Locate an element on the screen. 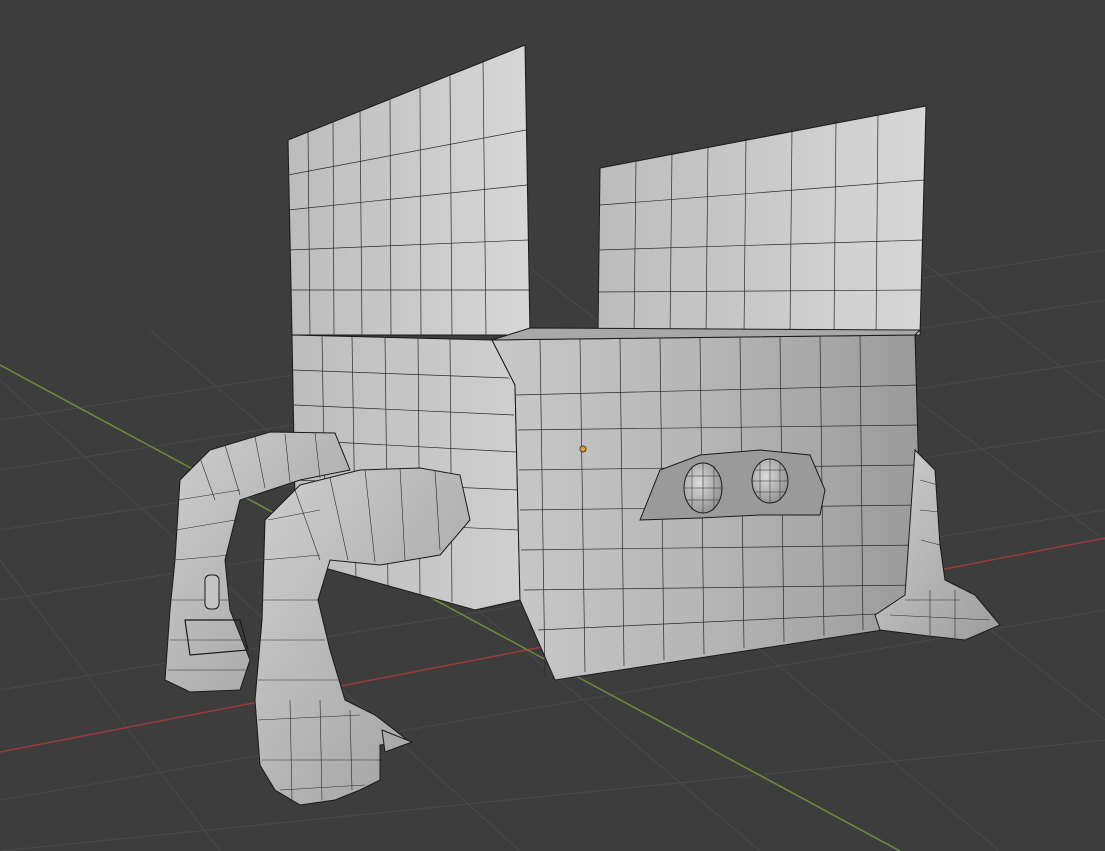 This screenshot has height=851, width=1105. front-leg is located at coordinates (362, 636).